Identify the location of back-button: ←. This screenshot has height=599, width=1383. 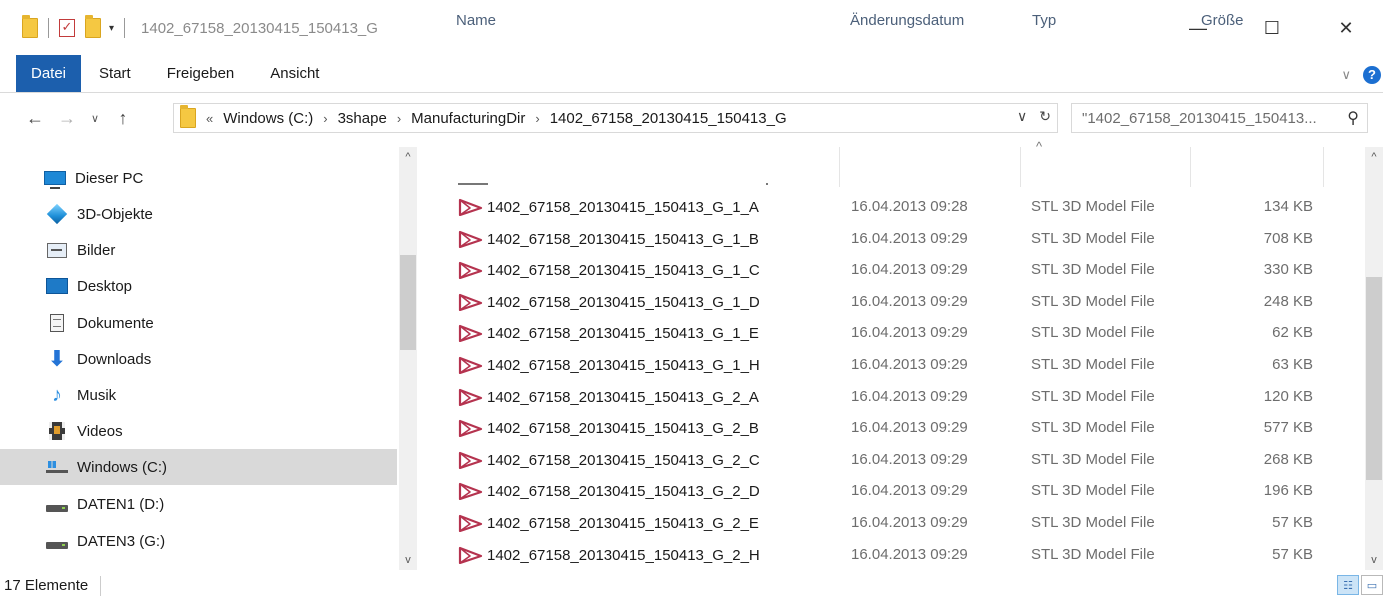
(35, 118).